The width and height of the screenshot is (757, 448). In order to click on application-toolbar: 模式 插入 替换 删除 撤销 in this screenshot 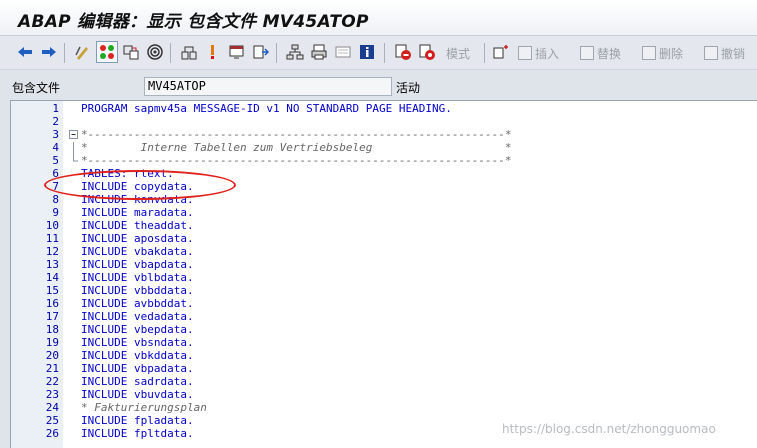, I will do `click(378, 53)`.